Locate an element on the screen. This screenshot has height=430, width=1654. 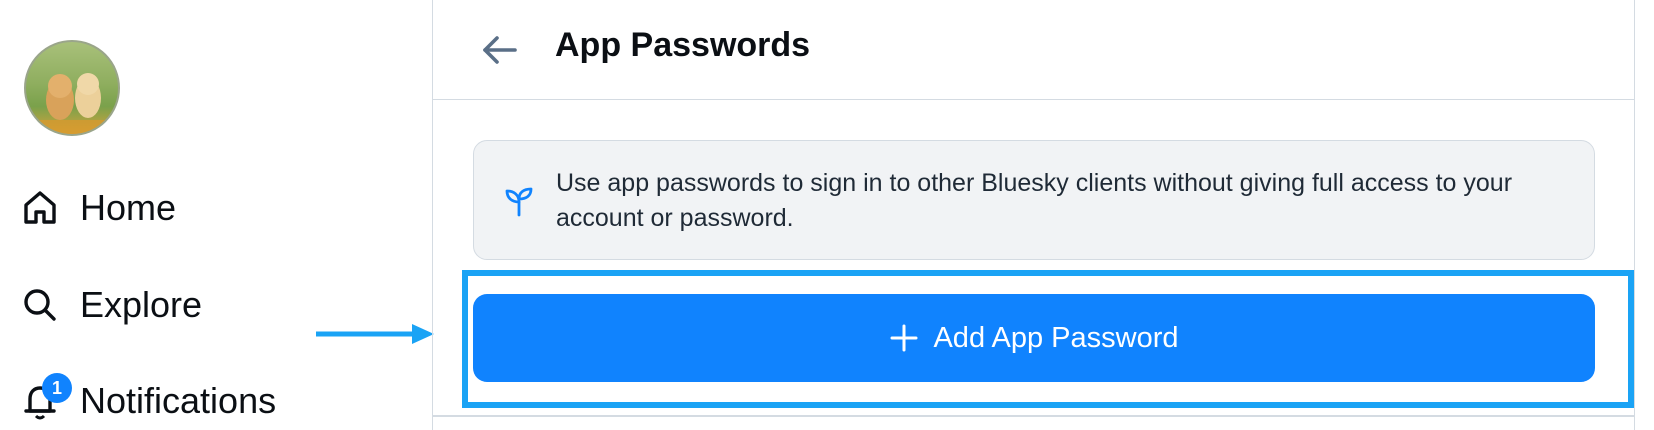
page-title: App Passwords is located at coordinates (683, 45).